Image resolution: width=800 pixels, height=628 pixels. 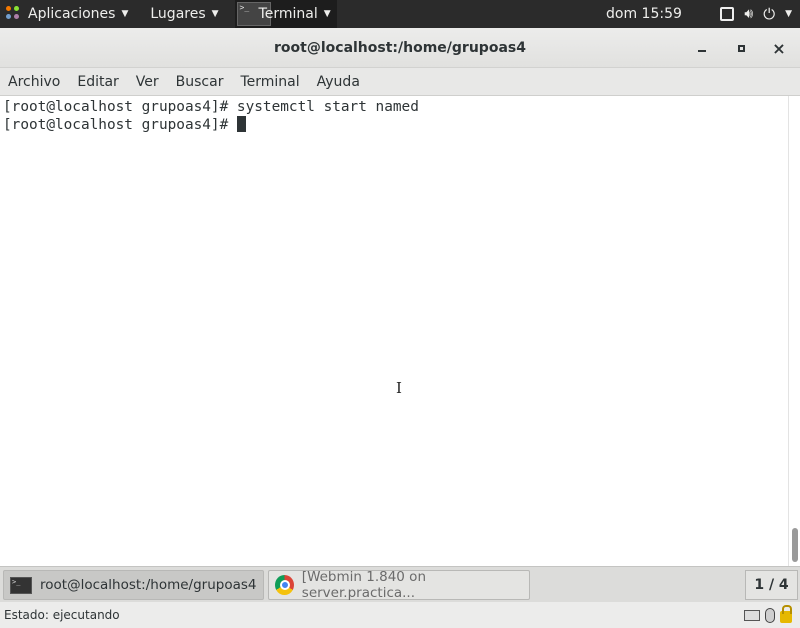 I want to click on task-label: root@localhost:/home/grupoas4, so click(x=148, y=585).